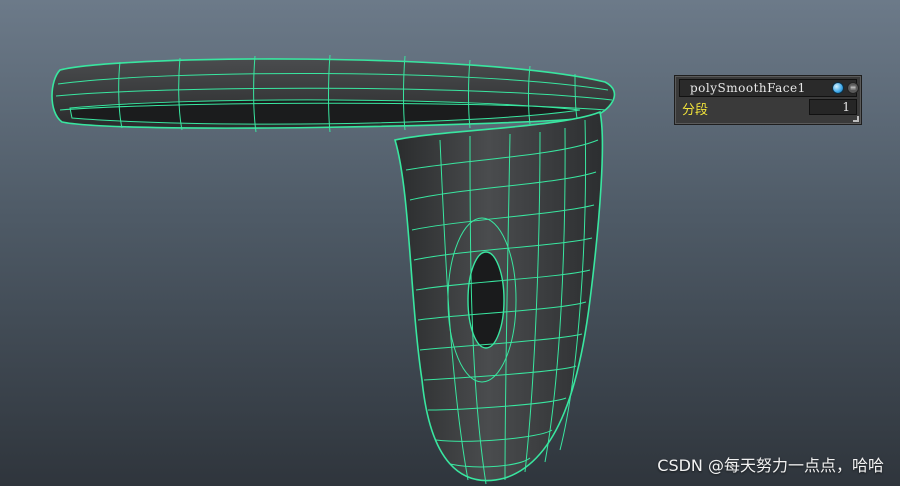 The width and height of the screenshot is (900, 486). What do you see at coordinates (770, 465) in the screenshot?
I see `watermark: CSDN @每天努力一点点，哈哈` at bounding box center [770, 465].